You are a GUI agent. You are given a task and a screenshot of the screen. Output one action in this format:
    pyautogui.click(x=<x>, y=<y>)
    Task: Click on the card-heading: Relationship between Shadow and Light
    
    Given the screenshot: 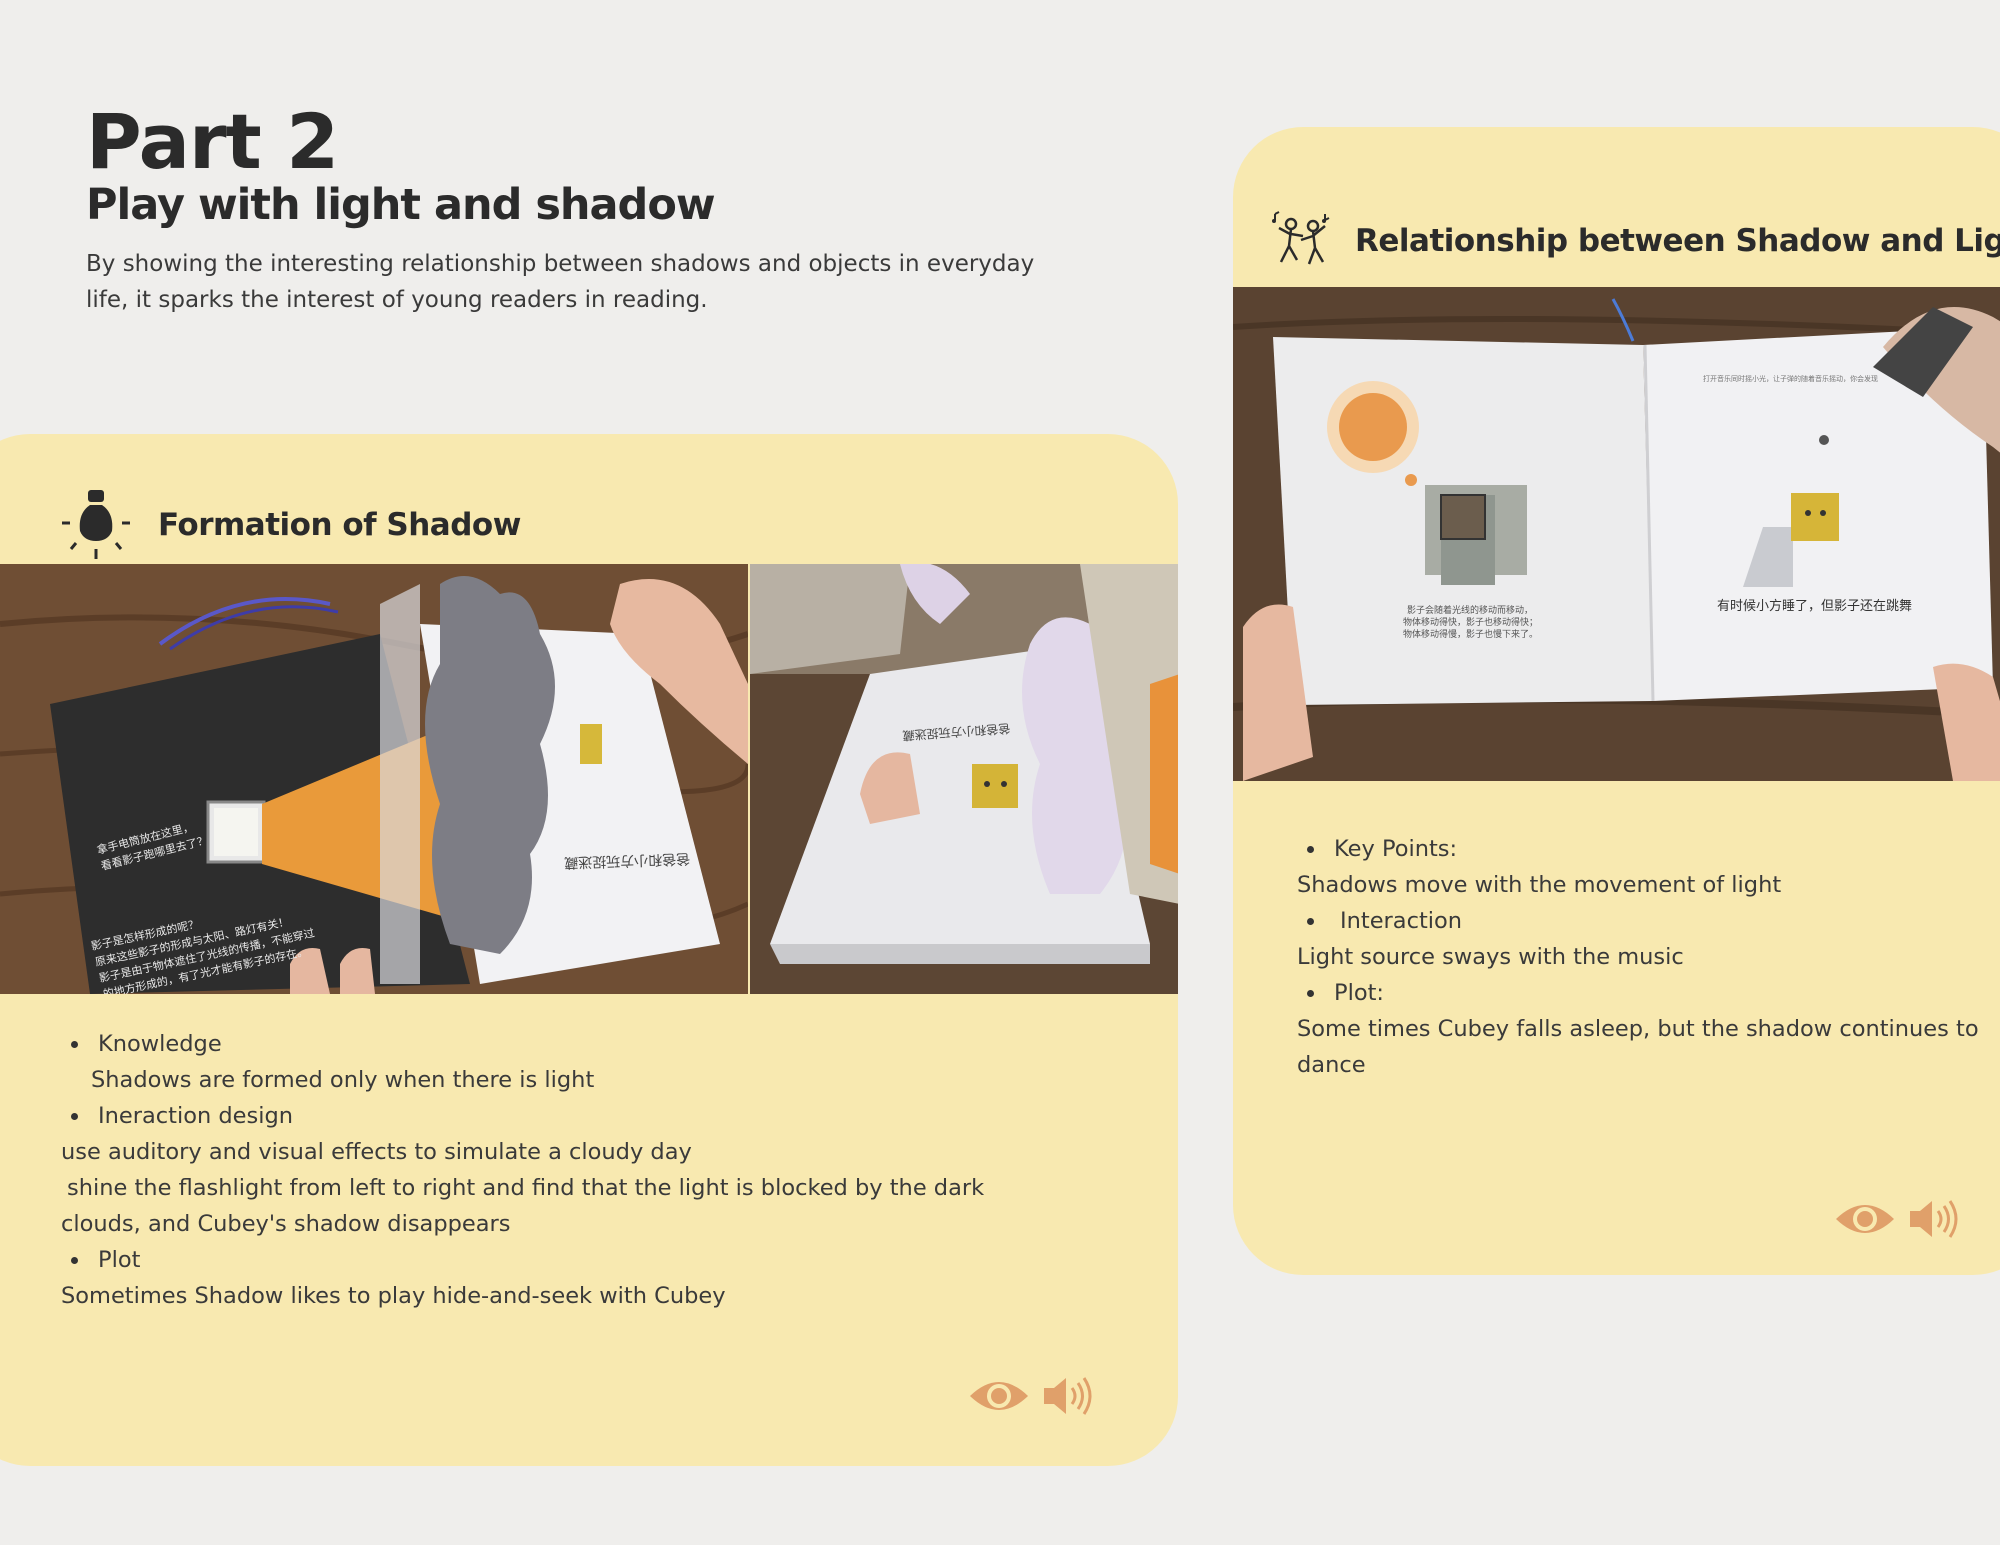 What is the action you would take?
    pyautogui.click(x=1677, y=241)
    